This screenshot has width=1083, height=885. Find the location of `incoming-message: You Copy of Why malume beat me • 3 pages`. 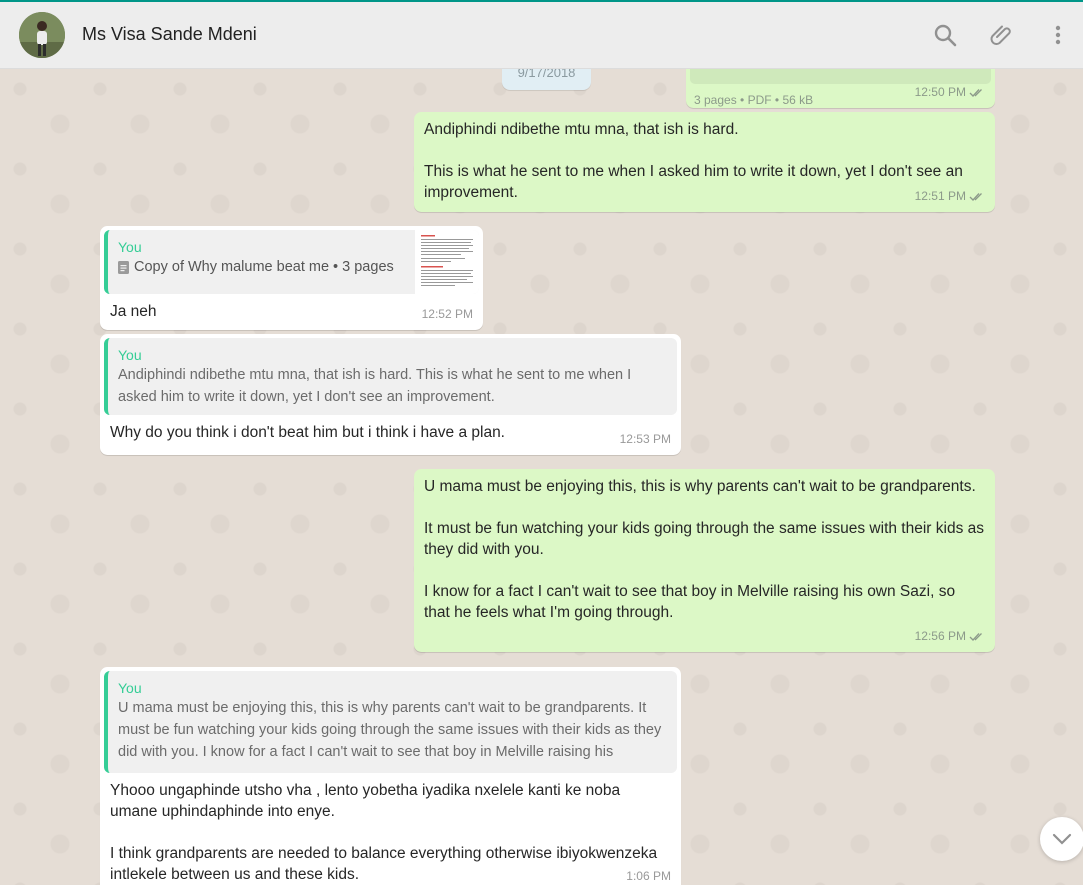

incoming-message: You Copy of Why malume beat me • 3 pages is located at coordinates (291, 278).